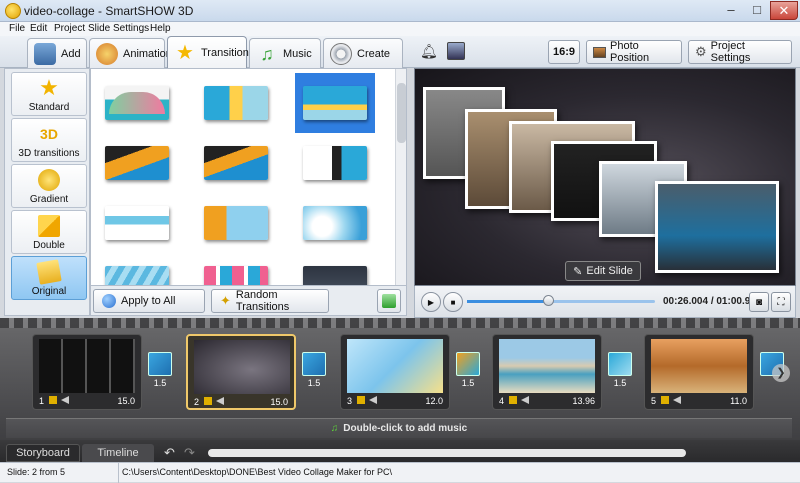 This screenshot has height=483, width=800. Describe the element at coordinates (399, 428) in the screenshot. I see `music-track: ♫ Double-click to add music` at that location.